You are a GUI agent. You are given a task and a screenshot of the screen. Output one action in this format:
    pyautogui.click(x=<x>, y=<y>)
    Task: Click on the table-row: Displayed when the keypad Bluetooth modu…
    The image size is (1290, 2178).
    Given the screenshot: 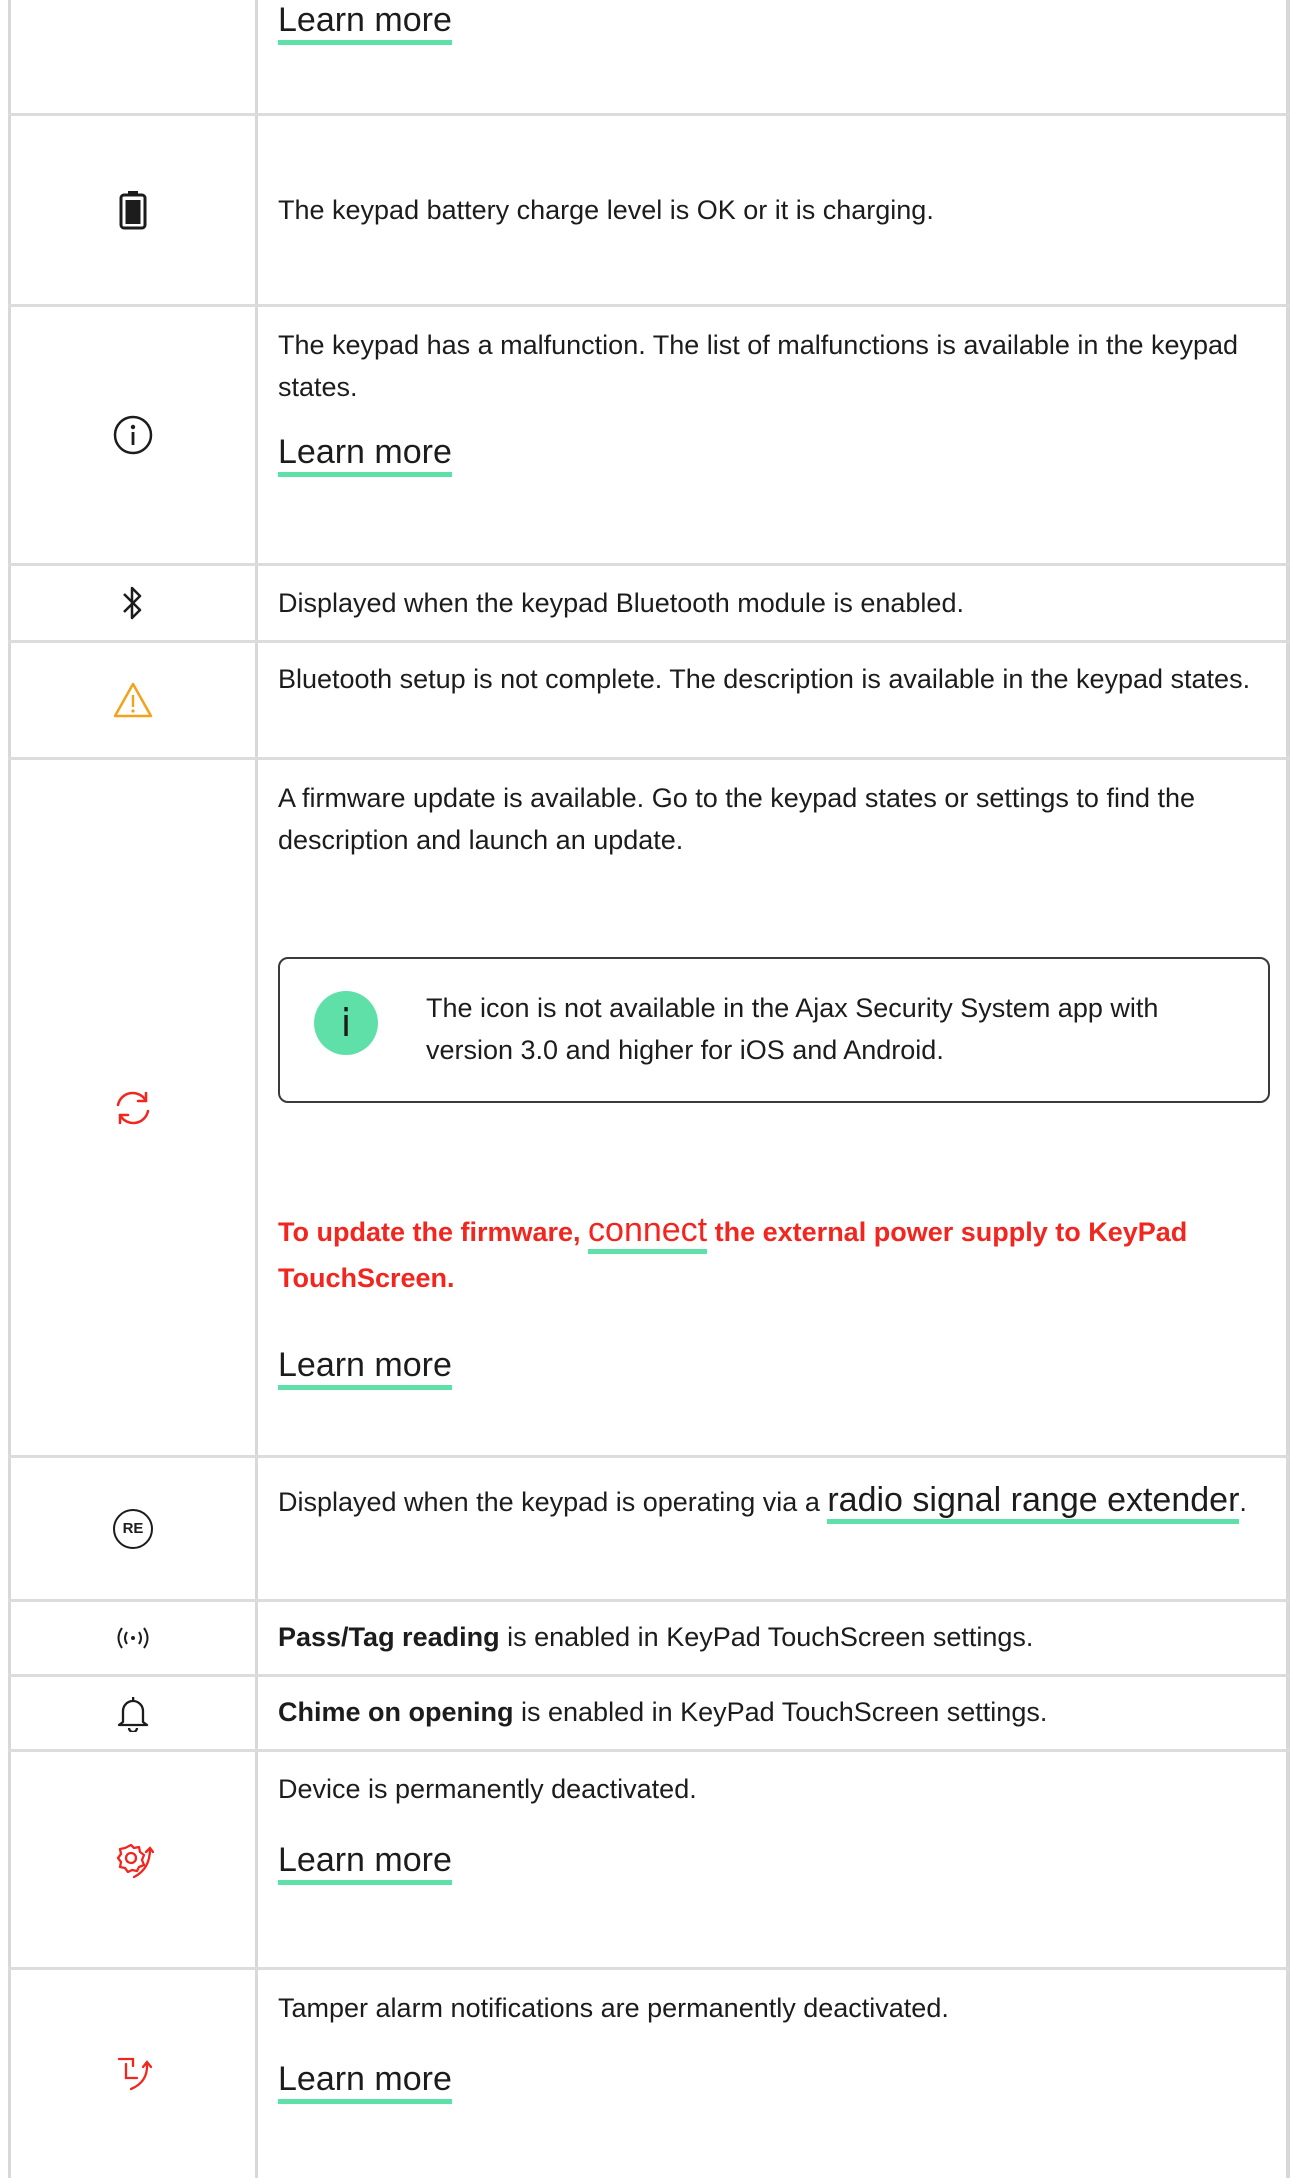 What is the action you would take?
    pyautogui.click(x=775, y=603)
    